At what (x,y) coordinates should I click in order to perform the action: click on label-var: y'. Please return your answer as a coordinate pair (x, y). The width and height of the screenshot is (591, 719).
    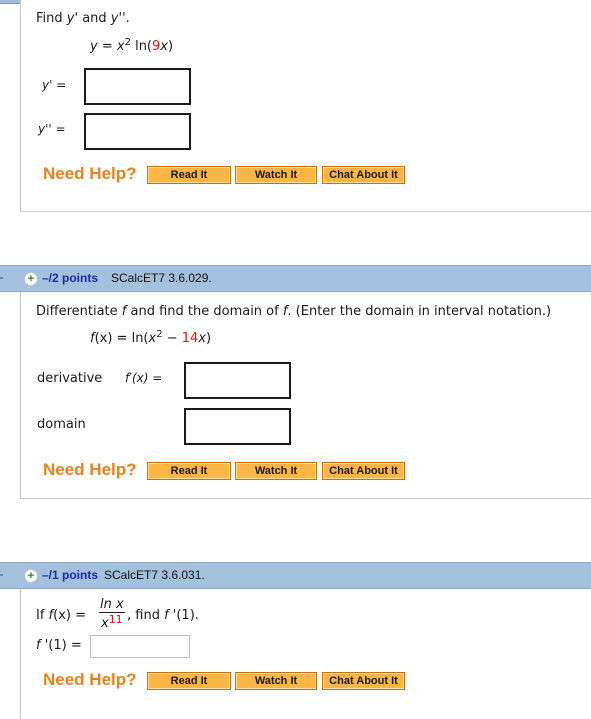
    Looking at the image, I should click on (47, 85).